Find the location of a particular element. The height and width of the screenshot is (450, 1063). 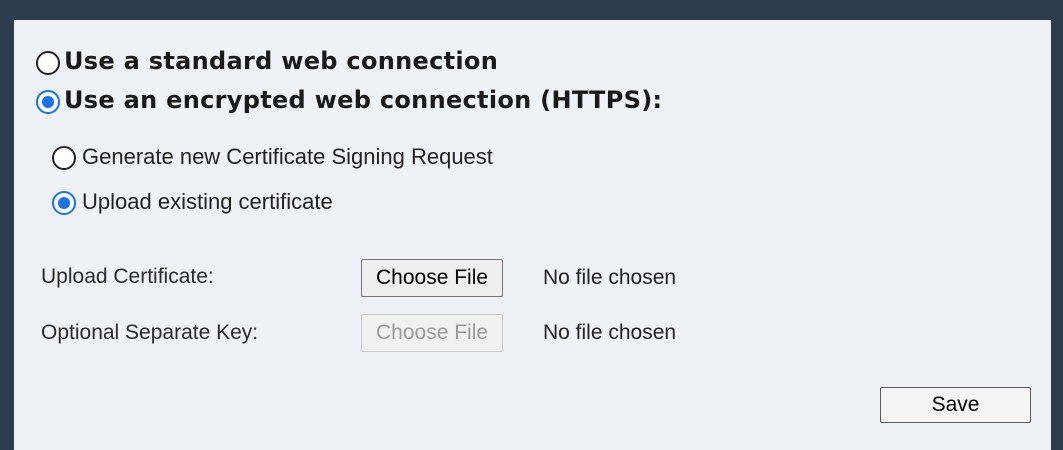

radio-upload-existing is located at coordinates (64, 203).